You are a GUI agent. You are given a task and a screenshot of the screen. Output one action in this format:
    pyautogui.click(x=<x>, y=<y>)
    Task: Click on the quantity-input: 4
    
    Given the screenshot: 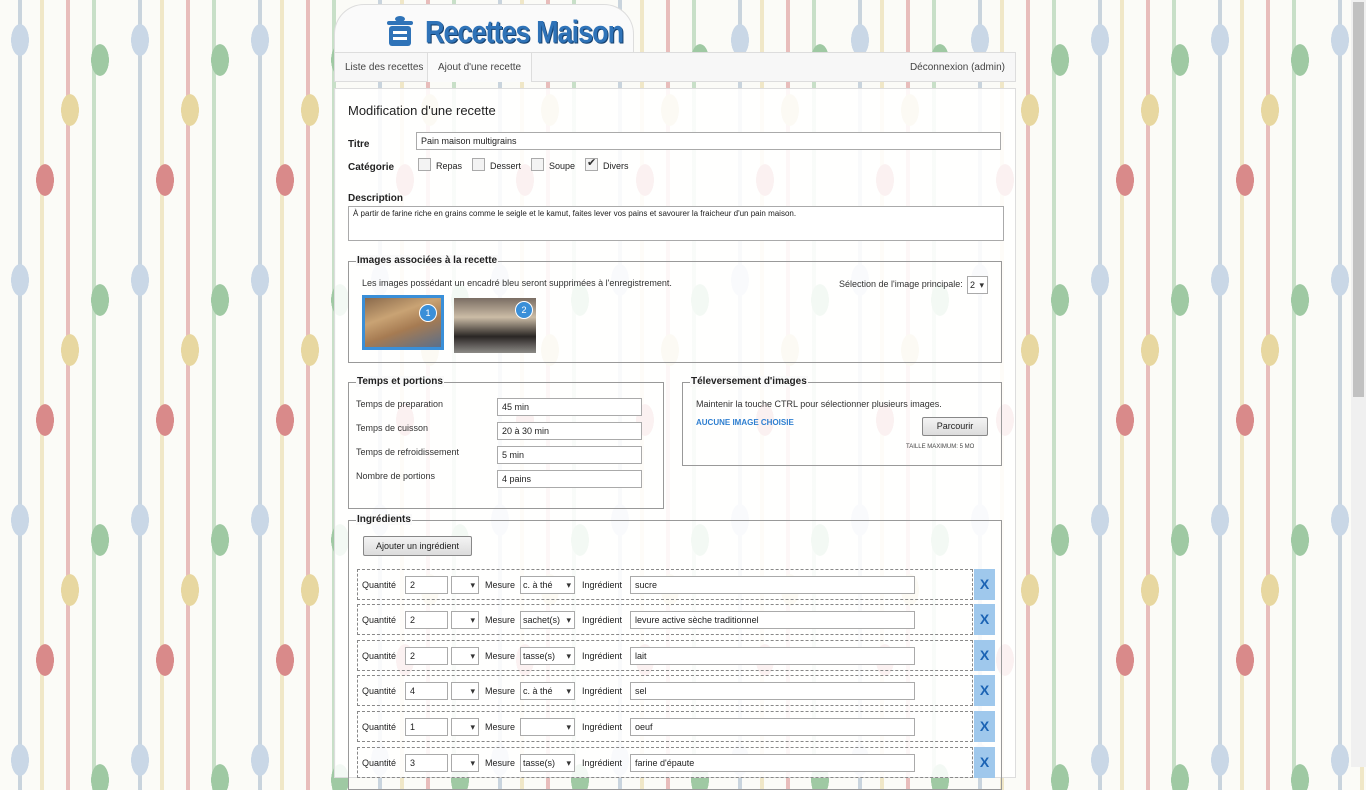 What is the action you would take?
    pyautogui.click(x=426, y=691)
    